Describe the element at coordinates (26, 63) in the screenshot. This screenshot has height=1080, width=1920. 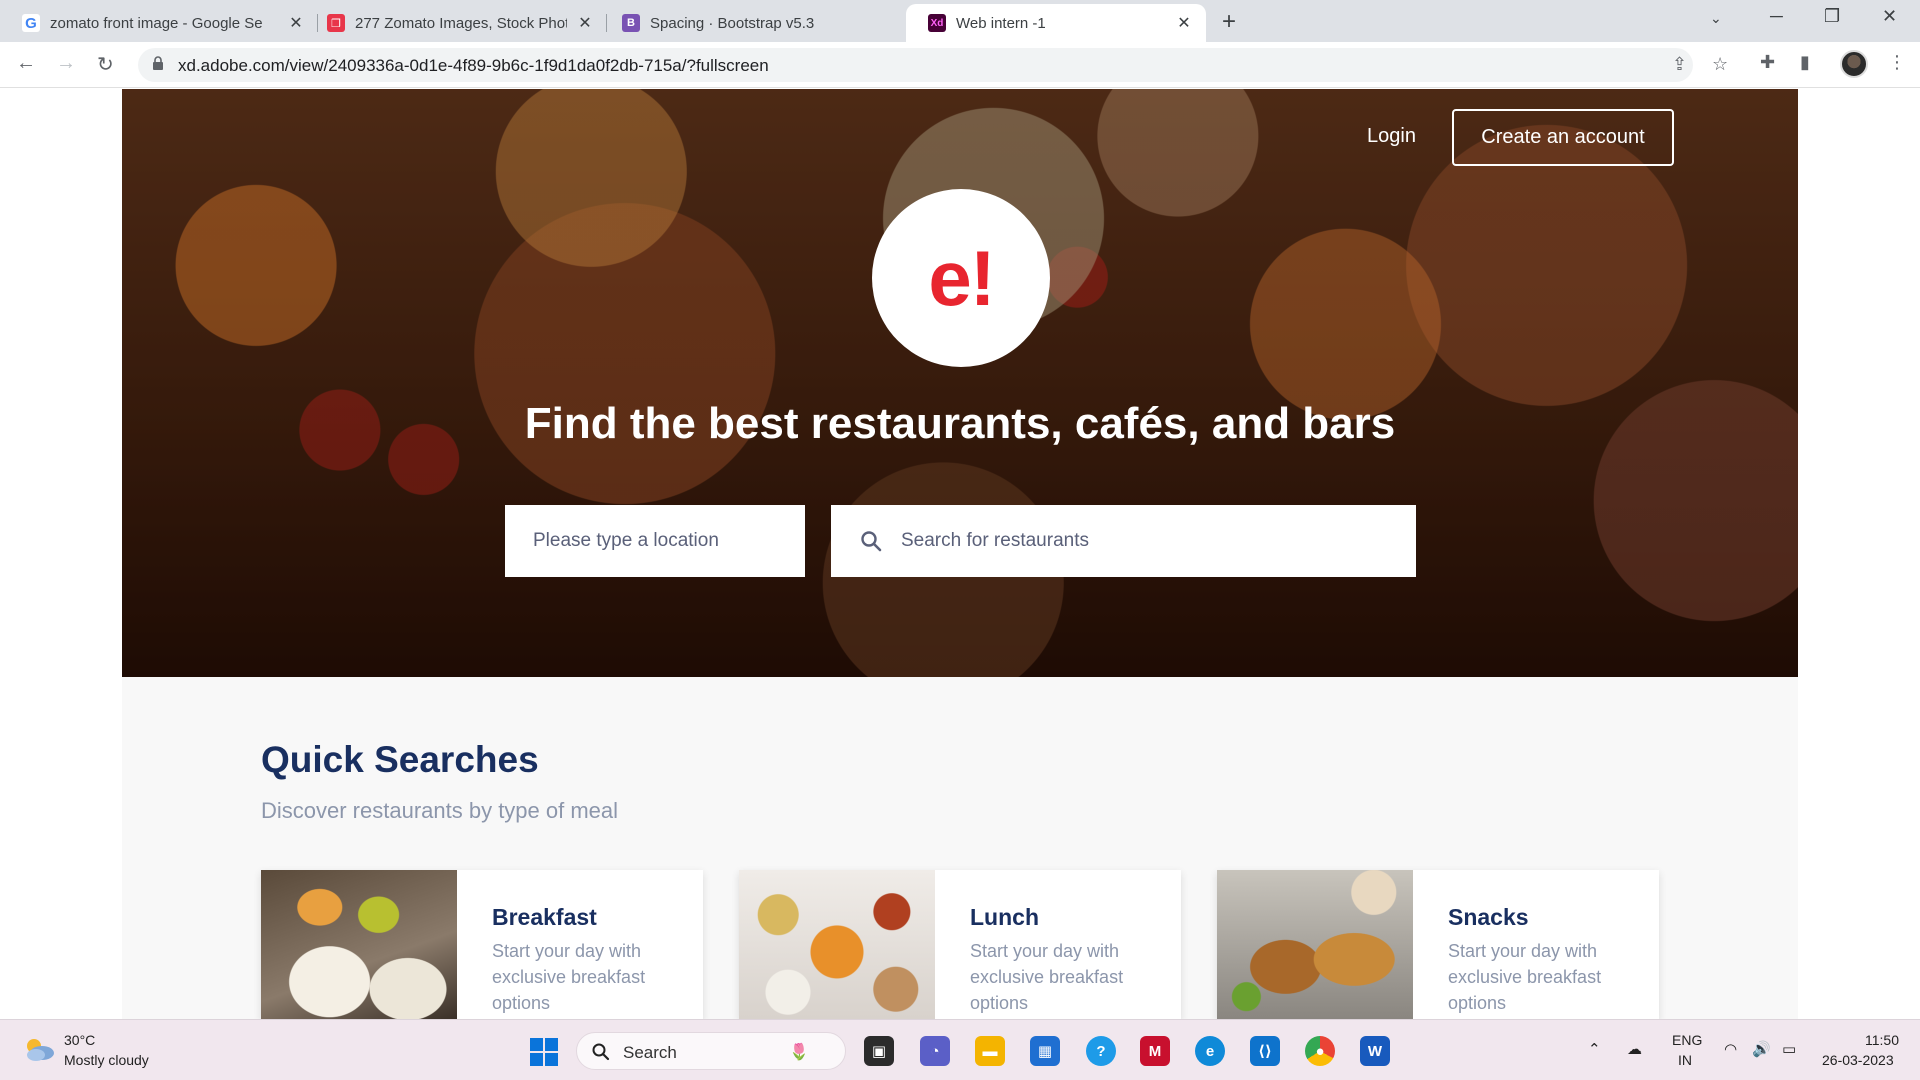
I see `back-arrow-icon: ←` at that location.